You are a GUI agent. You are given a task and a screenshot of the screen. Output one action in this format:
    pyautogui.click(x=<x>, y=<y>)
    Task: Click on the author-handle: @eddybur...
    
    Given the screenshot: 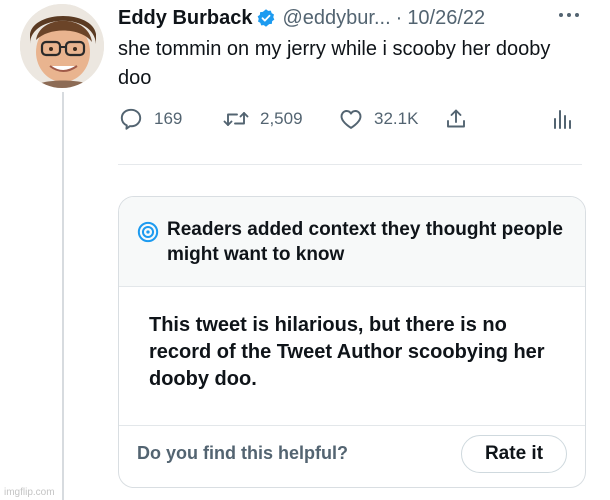 What is the action you would take?
    pyautogui.click(x=336, y=18)
    